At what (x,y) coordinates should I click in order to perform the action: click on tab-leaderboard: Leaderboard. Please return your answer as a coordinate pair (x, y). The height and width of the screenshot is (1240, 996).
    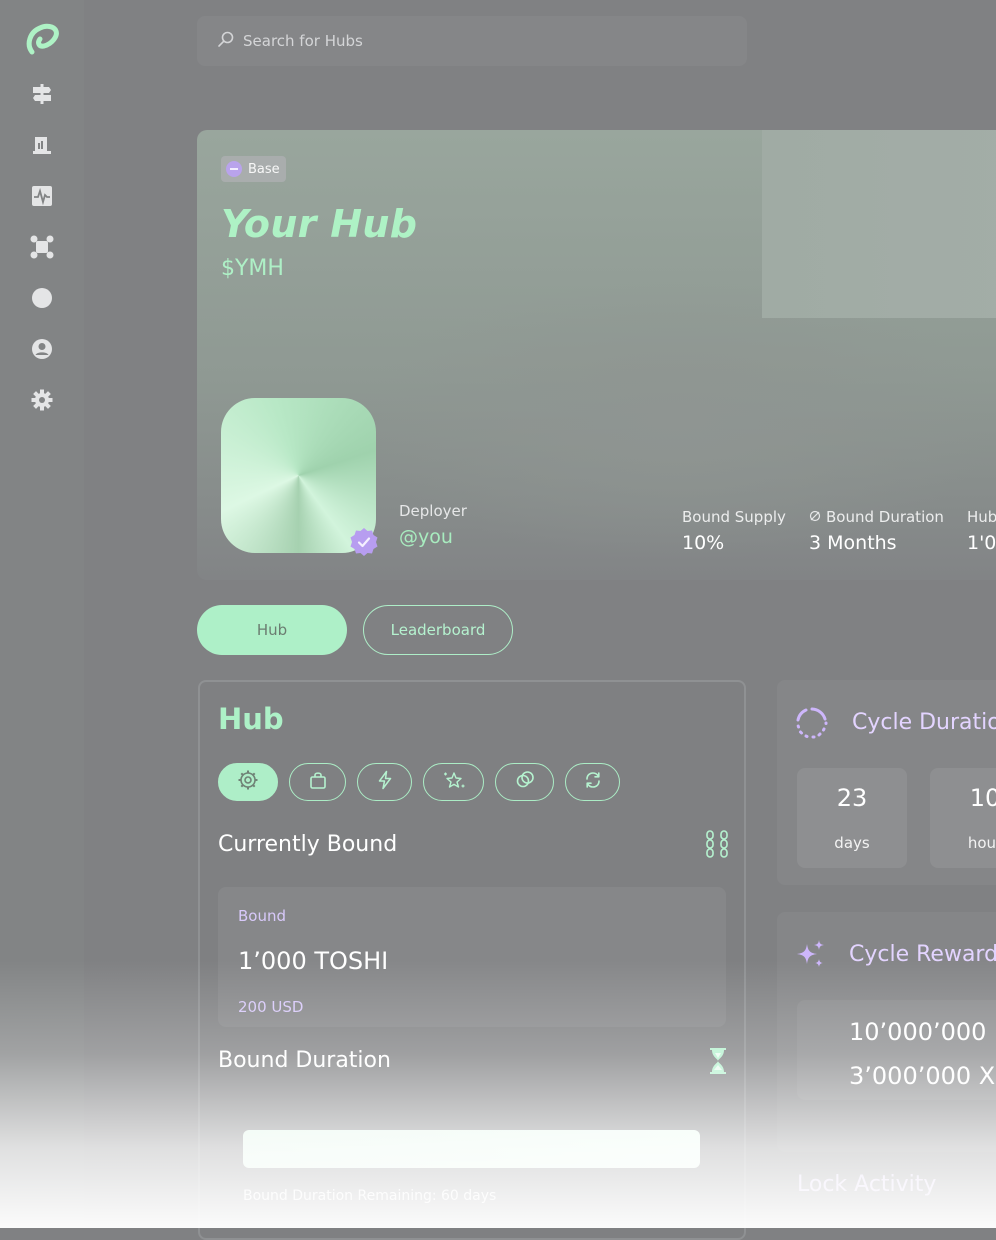
    Looking at the image, I should click on (438, 630).